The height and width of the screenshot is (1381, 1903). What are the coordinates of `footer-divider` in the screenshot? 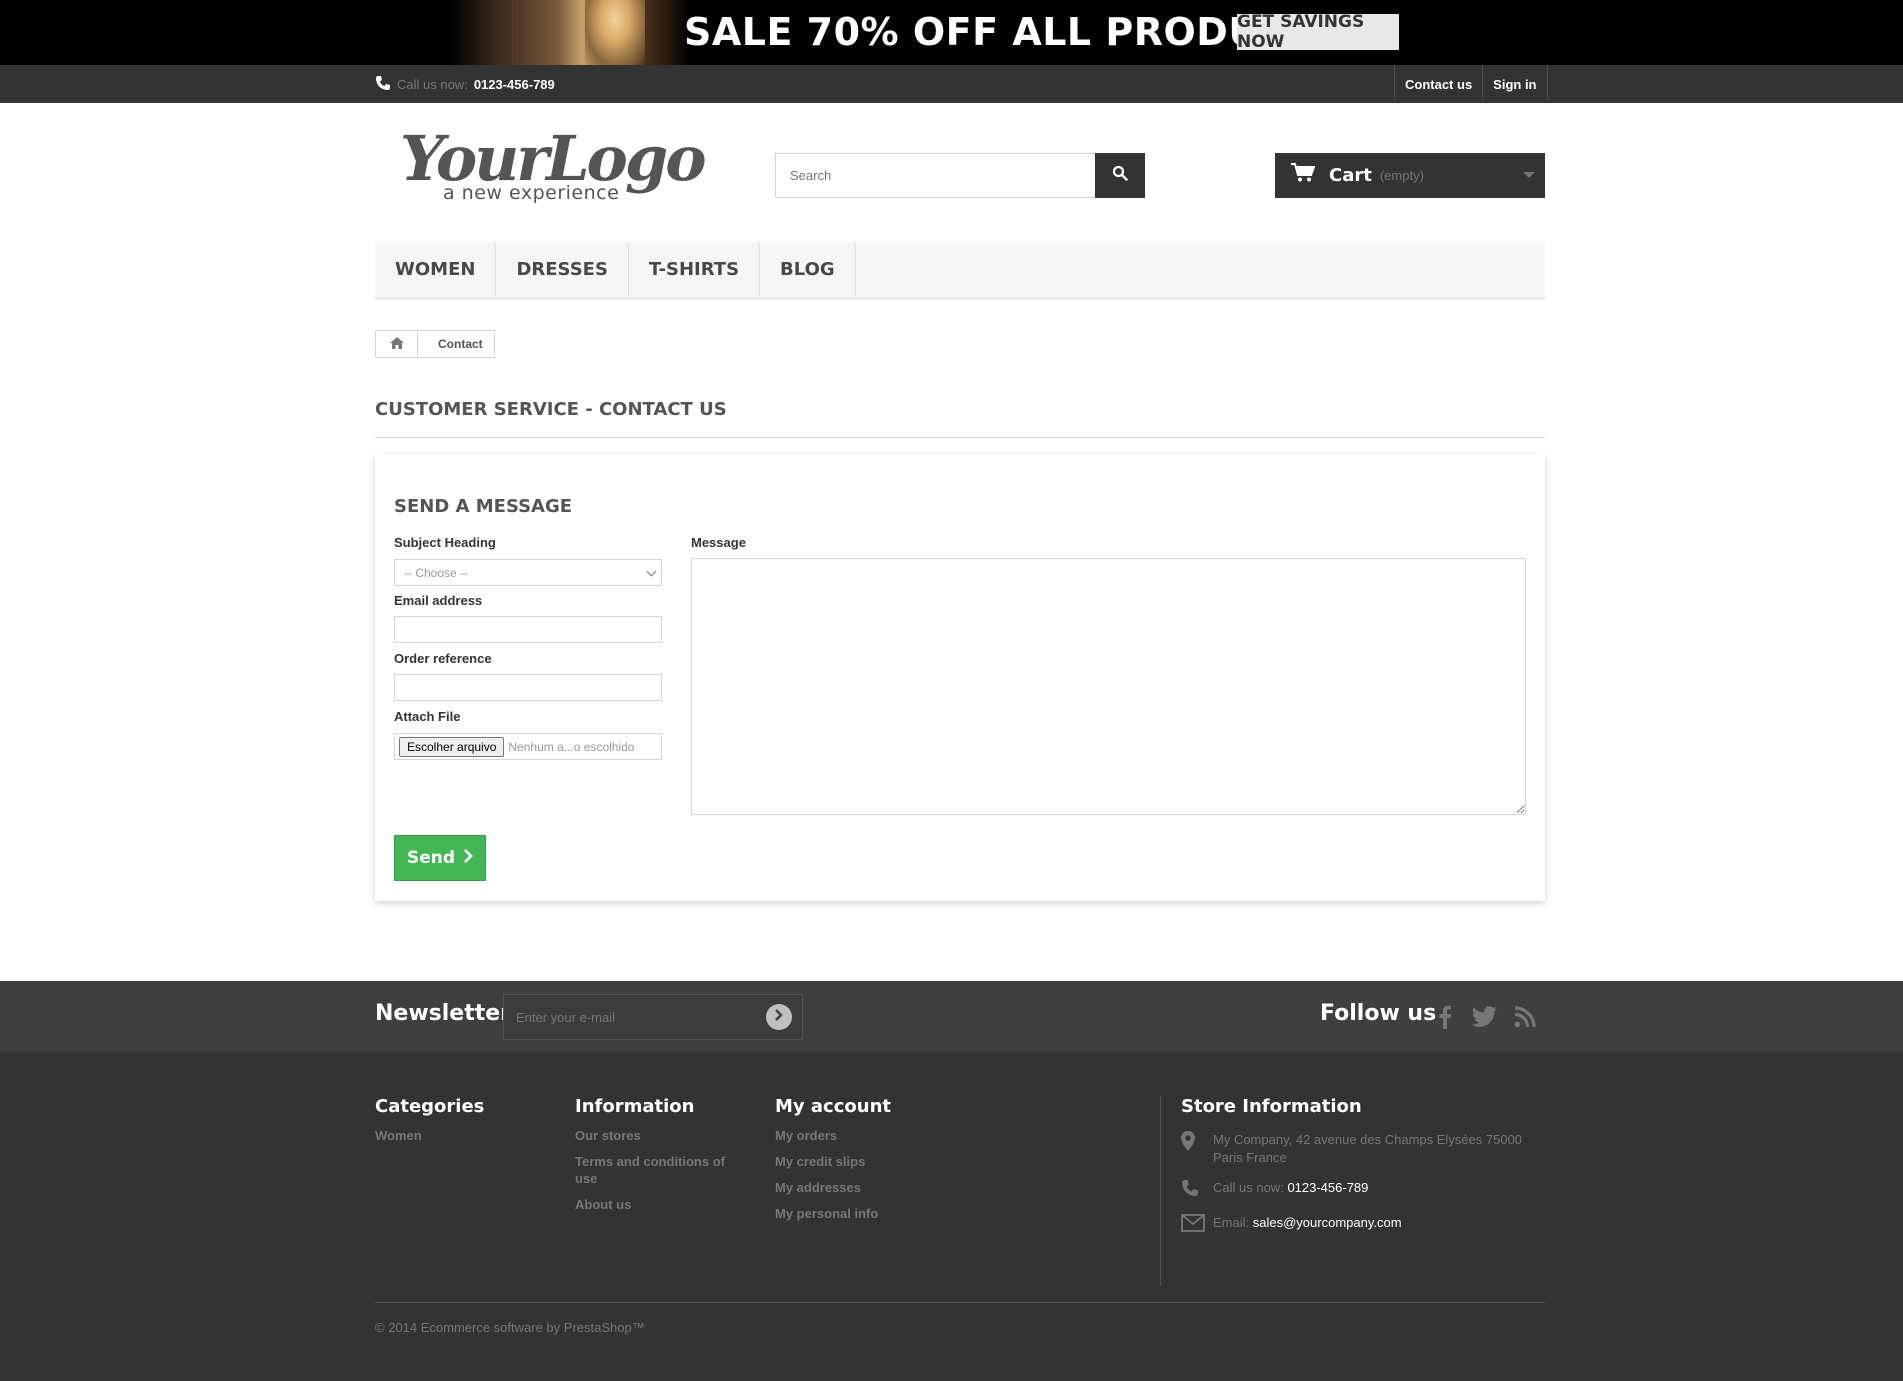 It's located at (960, 1302).